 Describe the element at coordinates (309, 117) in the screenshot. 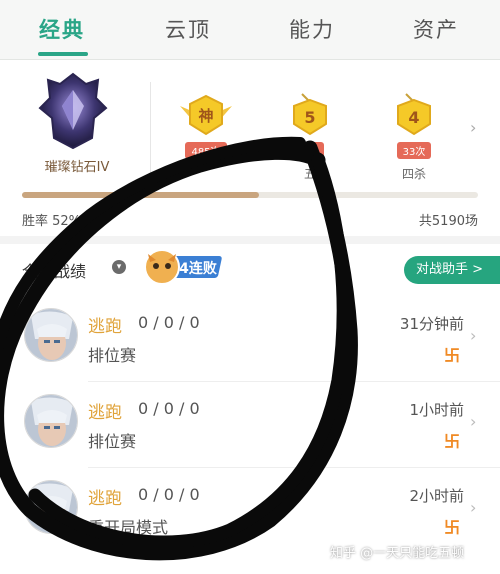

I see `medal-glyph: 5` at that location.